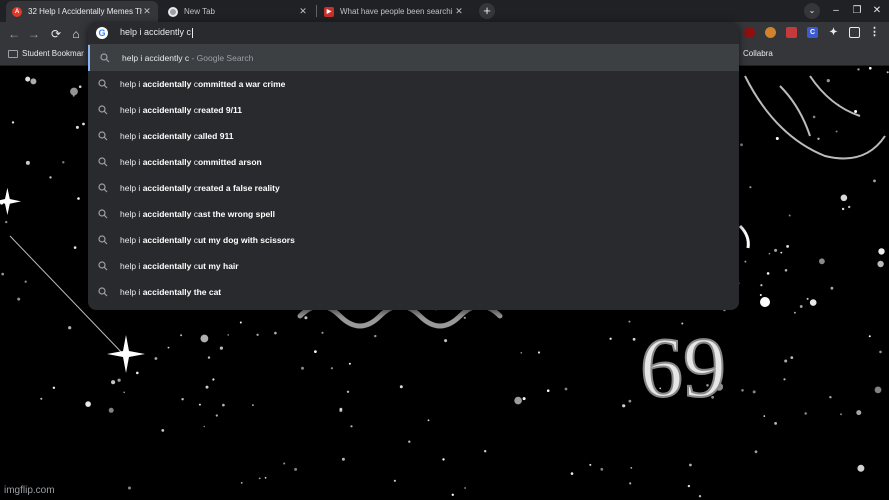 The height and width of the screenshot is (500, 889). I want to click on close-window-button: ✕, so click(877, 11).